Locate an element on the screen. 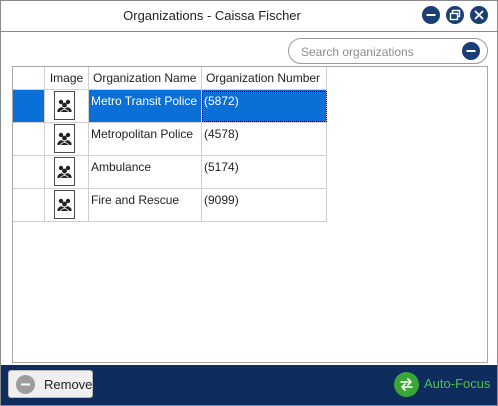 This screenshot has width=498, height=406. column-header-image: Image is located at coordinates (67, 78).